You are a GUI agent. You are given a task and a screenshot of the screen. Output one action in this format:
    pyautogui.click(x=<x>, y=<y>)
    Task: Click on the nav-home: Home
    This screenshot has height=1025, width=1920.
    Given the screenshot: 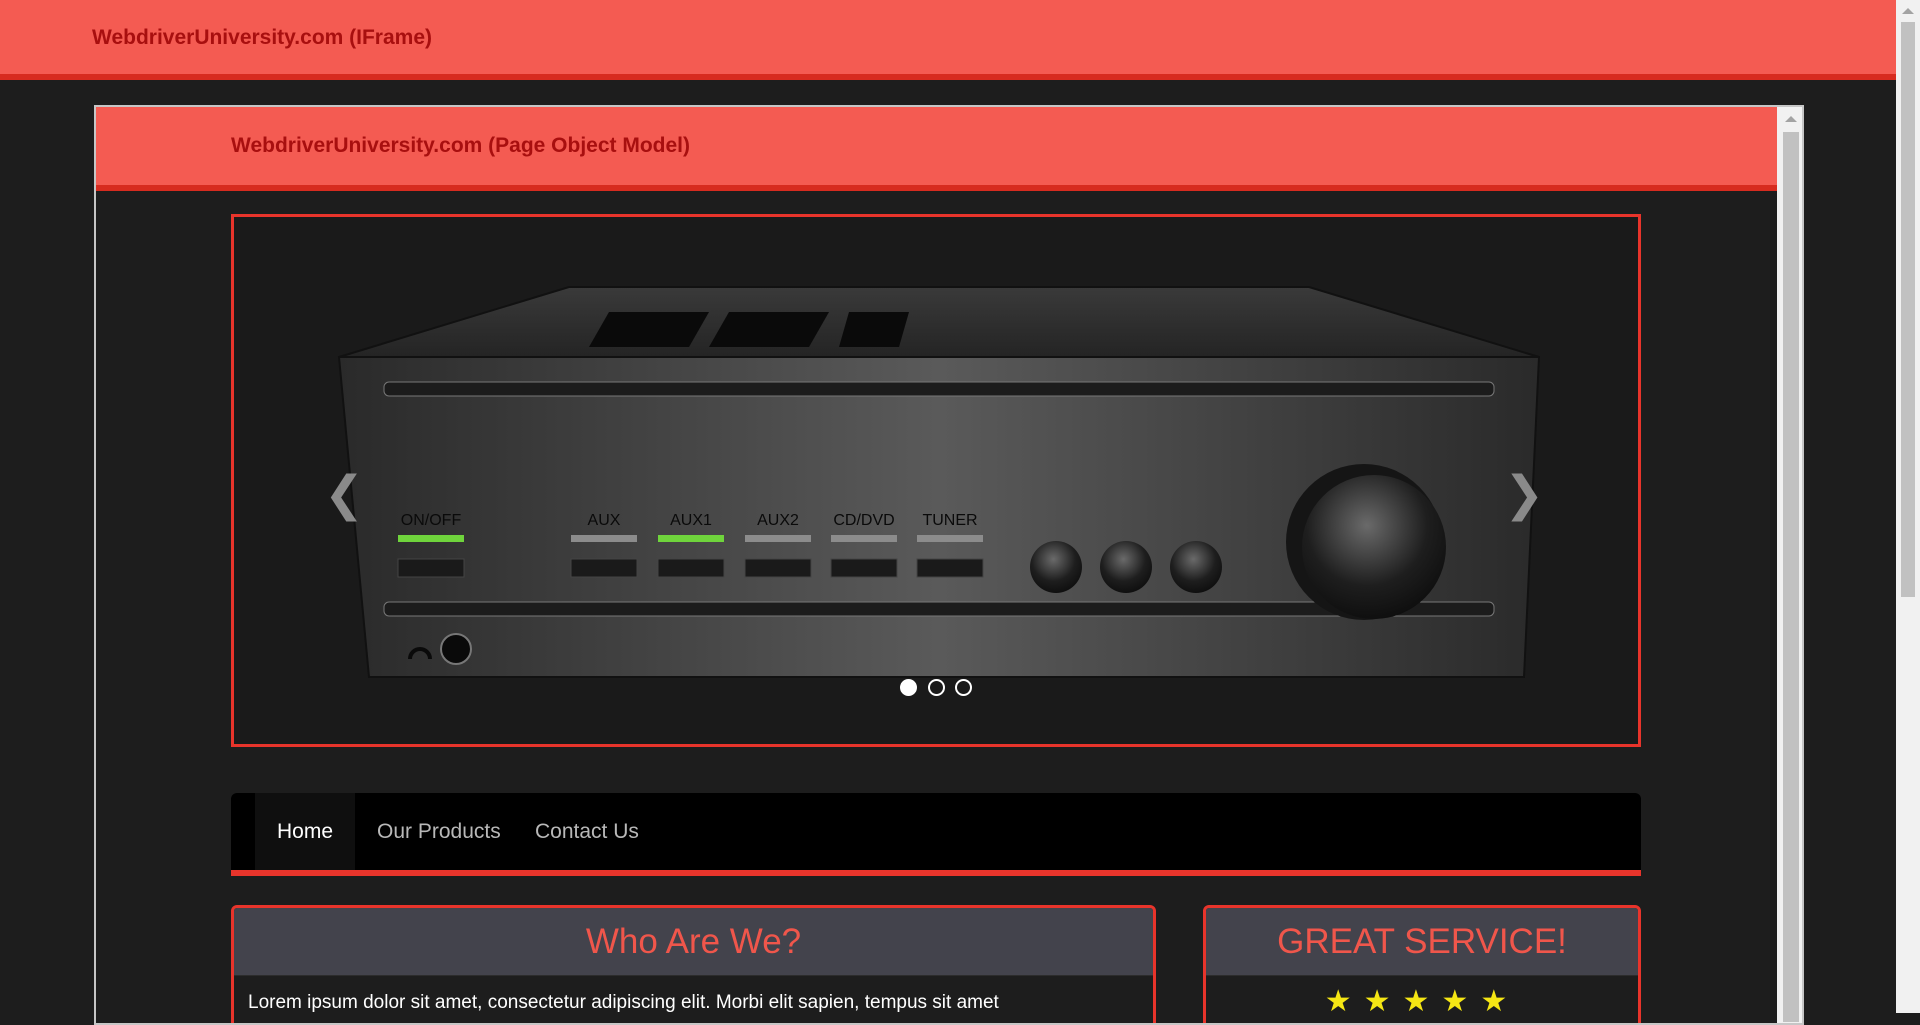 What is the action you would take?
    pyautogui.click(x=305, y=831)
    